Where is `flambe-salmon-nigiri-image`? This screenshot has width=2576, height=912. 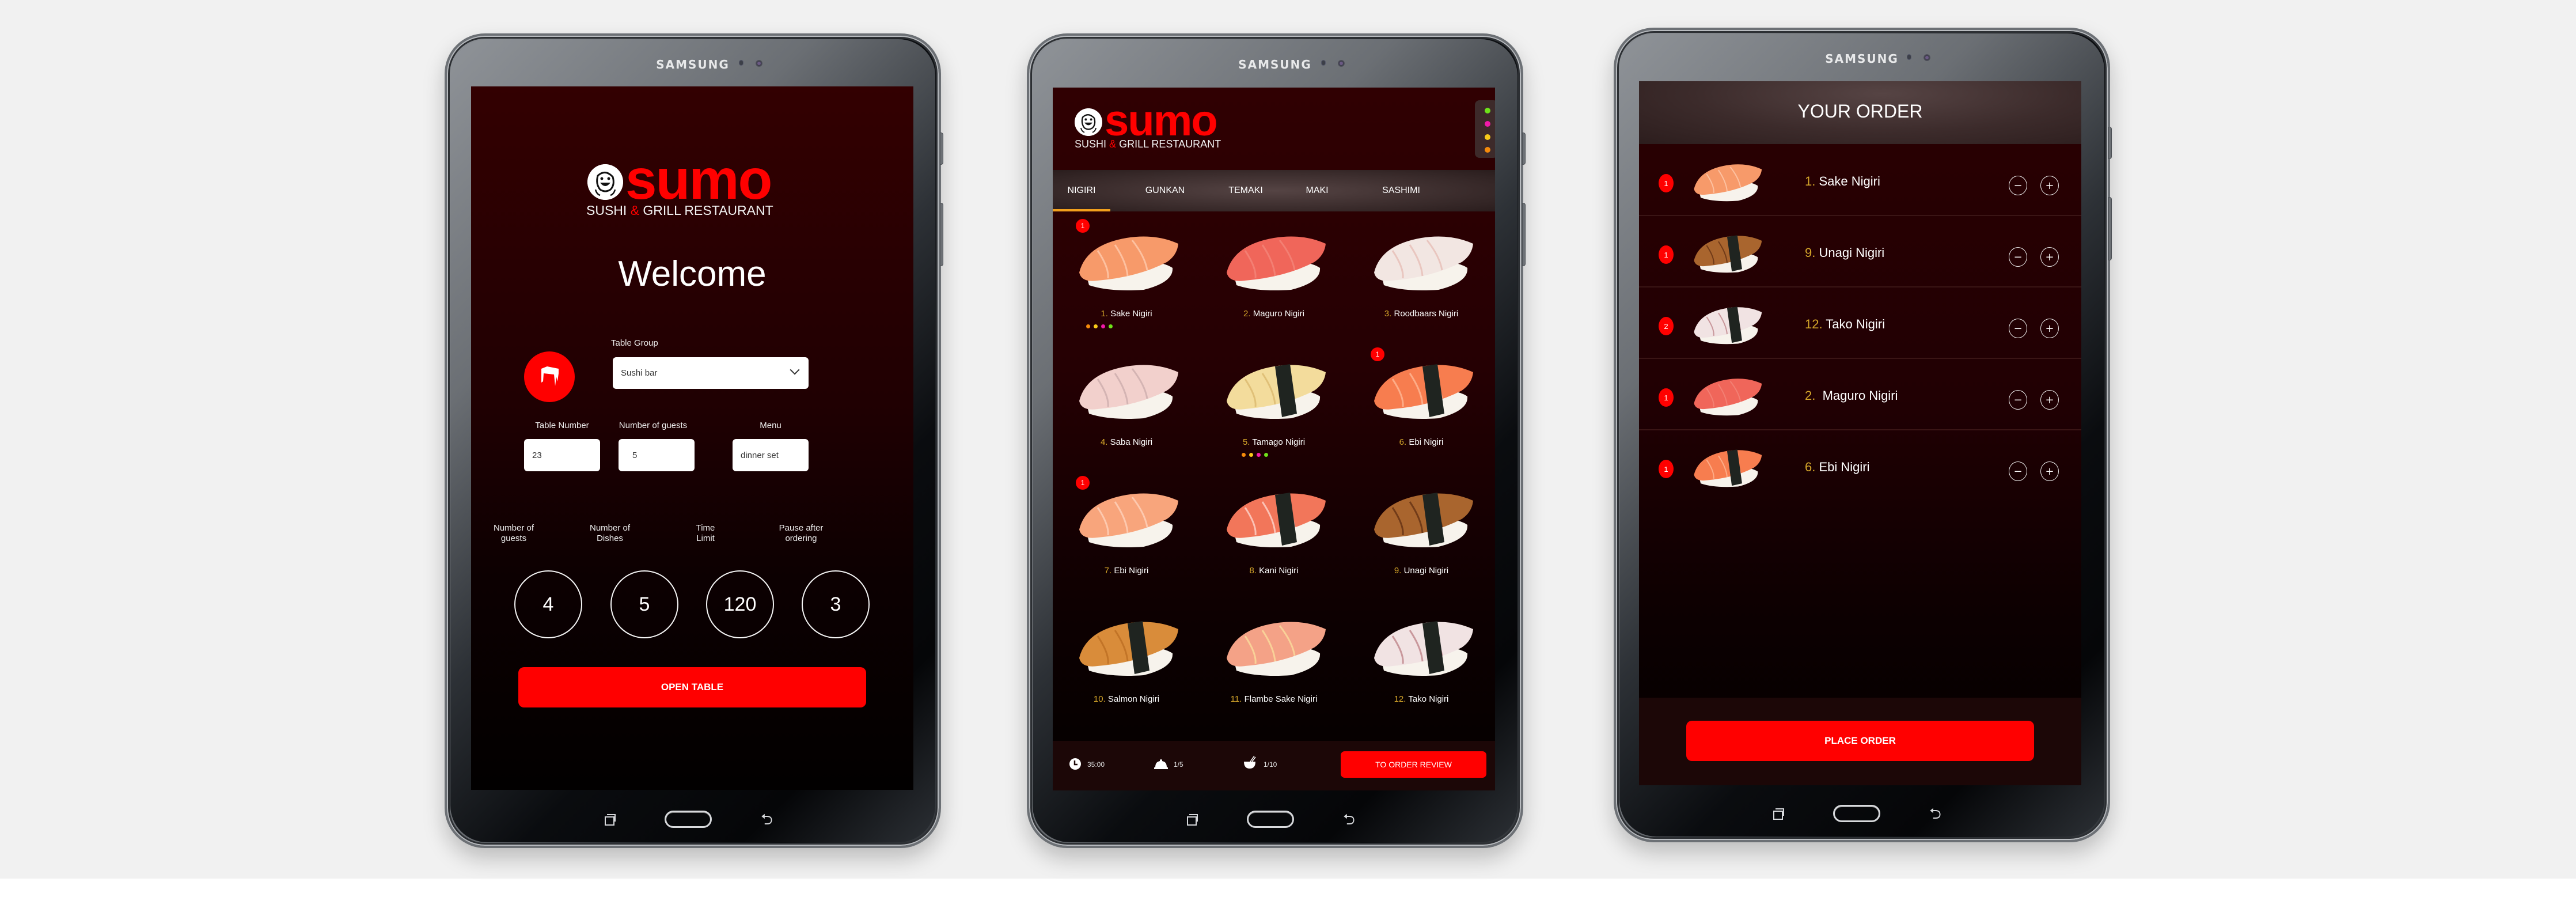
flambe-salmon-nigiri-image is located at coordinates (1276, 646).